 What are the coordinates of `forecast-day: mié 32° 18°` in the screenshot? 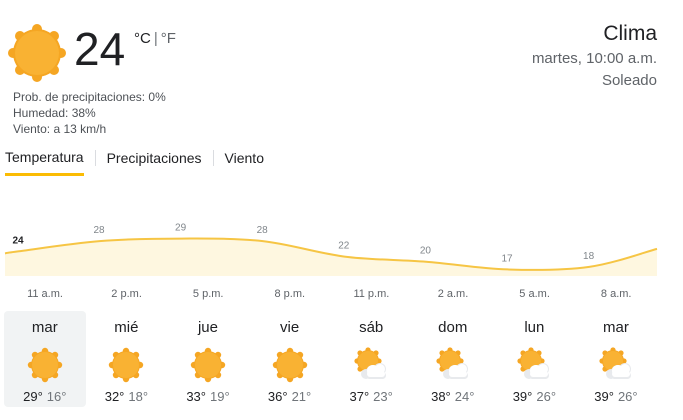 It's located at (127, 359).